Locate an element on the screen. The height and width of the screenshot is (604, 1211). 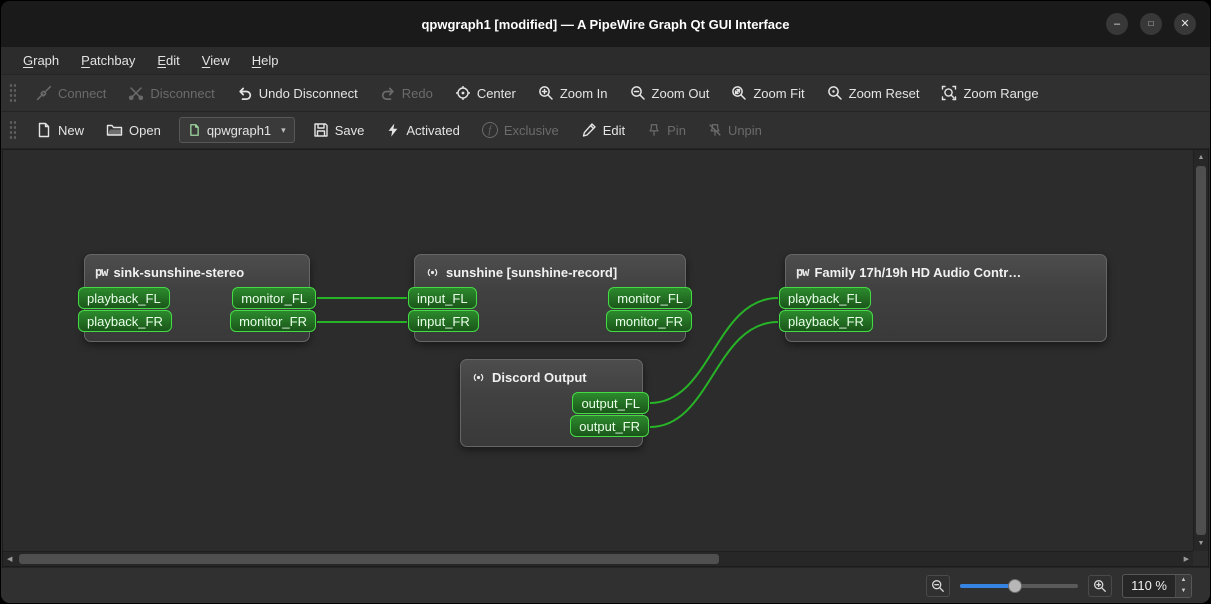
unpin-icon is located at coordinates (715, 130).